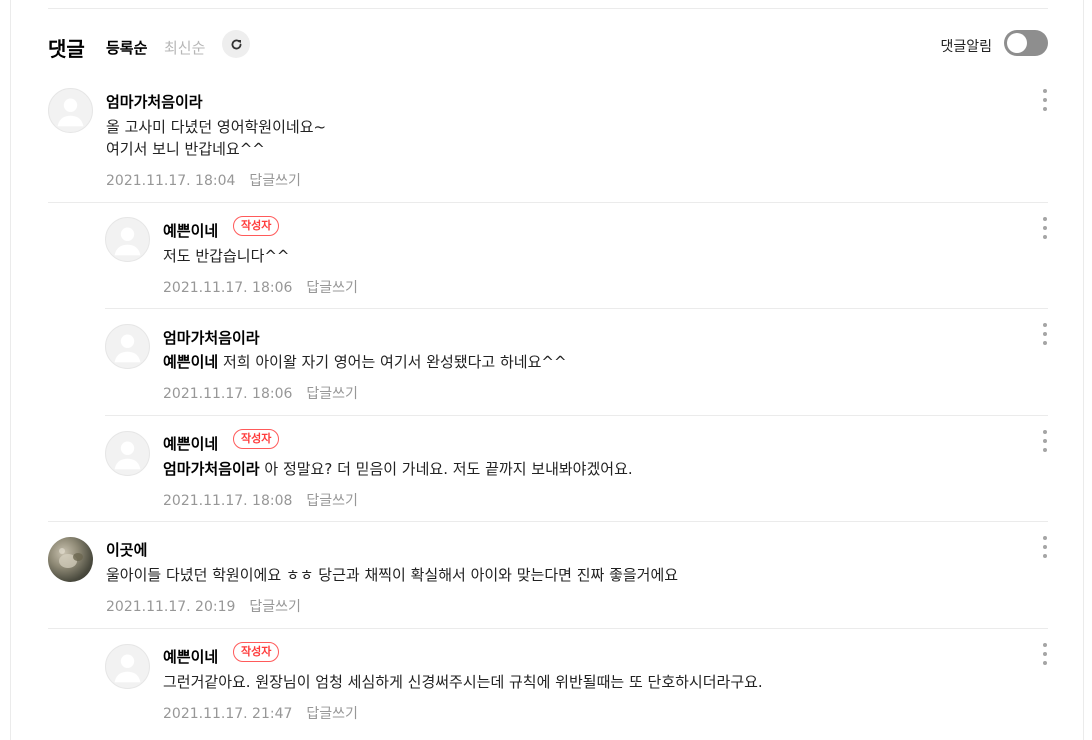 Image resolution: width=1092 pixels, height=740 pixels. What do you see at coordinates (392, 362) in the screenshot?
I see `comment-body: 저희 아이왈 자기 영어는 여기서 완성됐다고 하네요^^` at bounding box center [392, 362].